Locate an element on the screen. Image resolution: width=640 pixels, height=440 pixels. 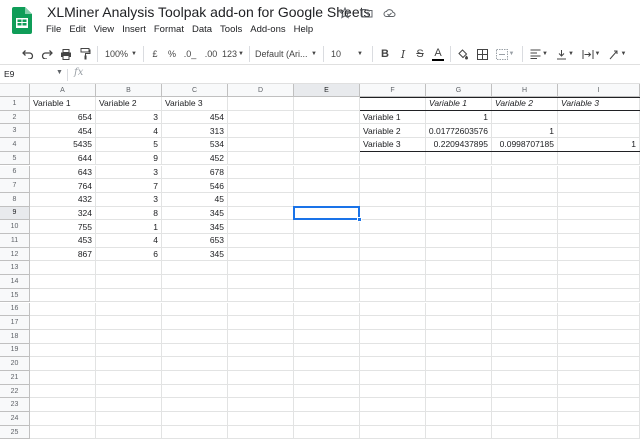
merge-cells-icon: ▼ is located at coordinates (505, 54).